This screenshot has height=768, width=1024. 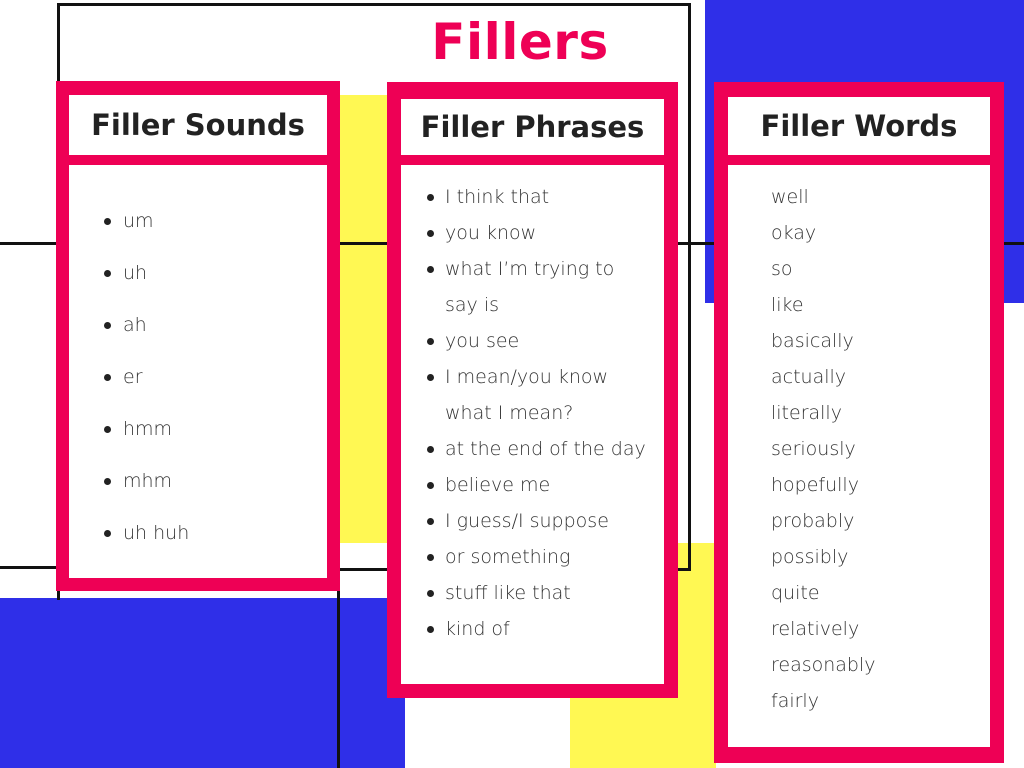 I want to click on list-item-text: kind of, so click(x=477, y=629).